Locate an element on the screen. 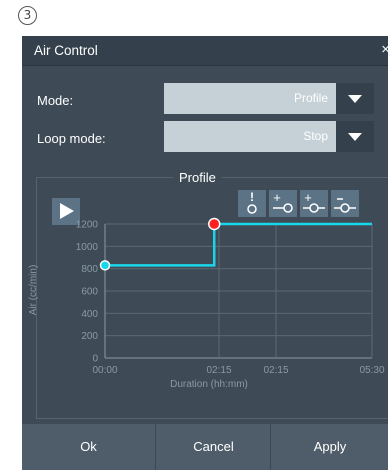  profile-point is located at coordinates (105, 265).